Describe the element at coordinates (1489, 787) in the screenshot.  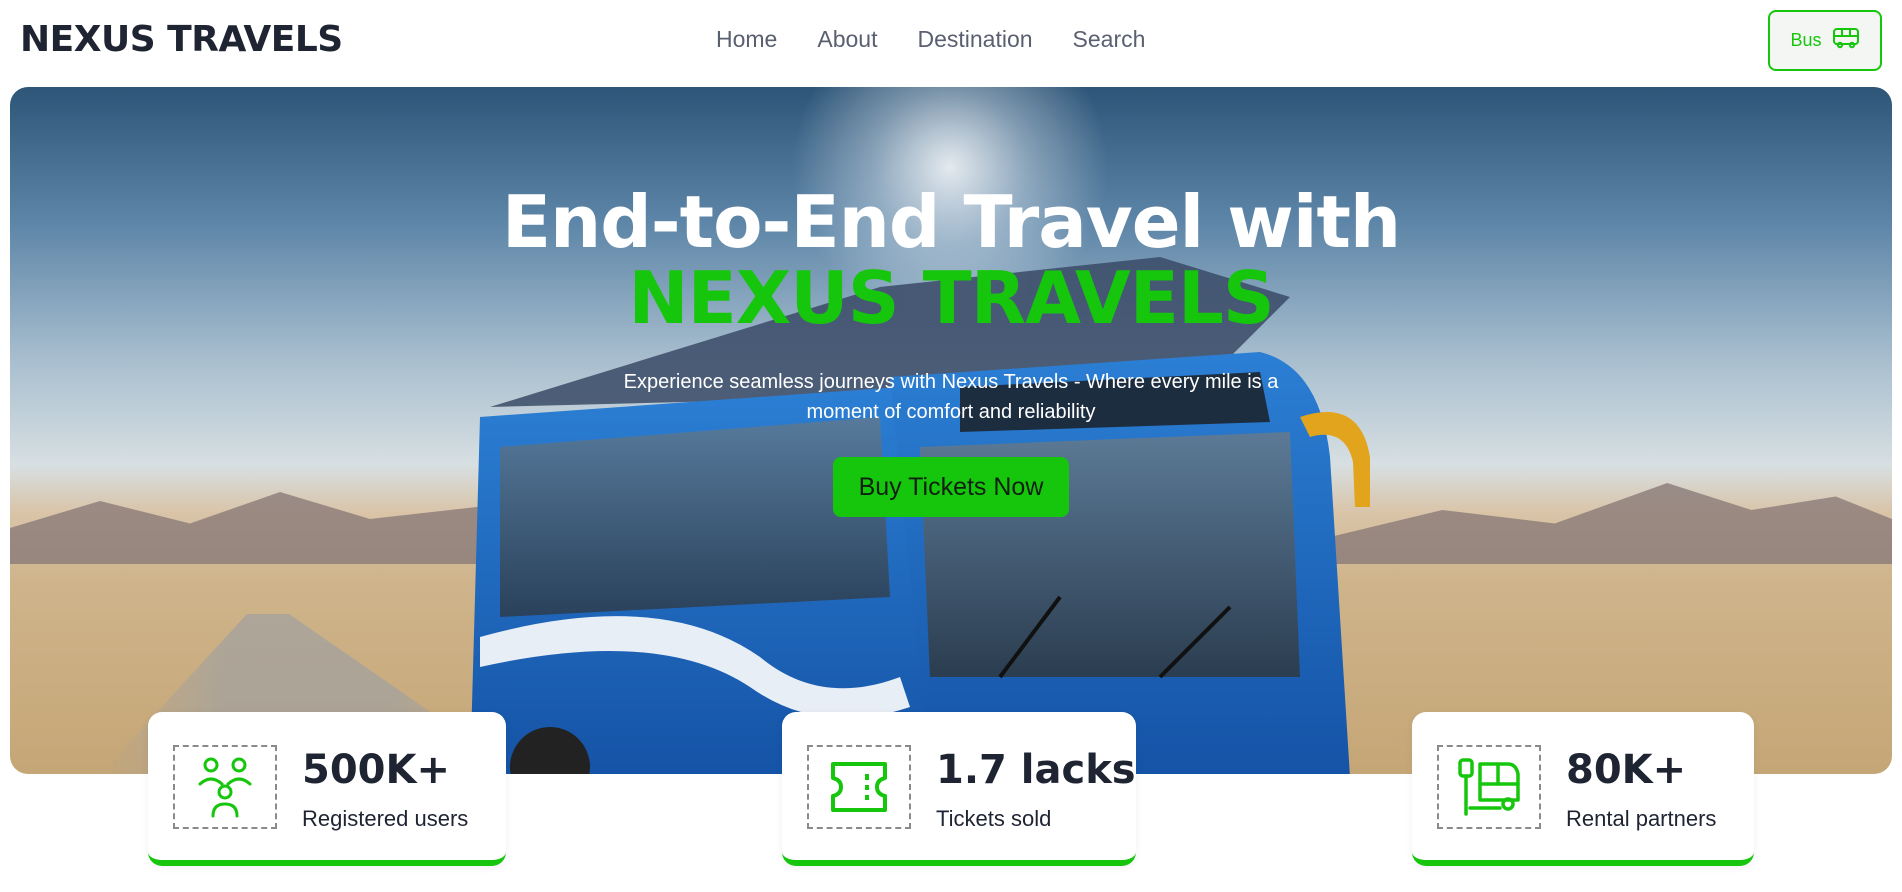
I see `bus-stop-icon` at that location.